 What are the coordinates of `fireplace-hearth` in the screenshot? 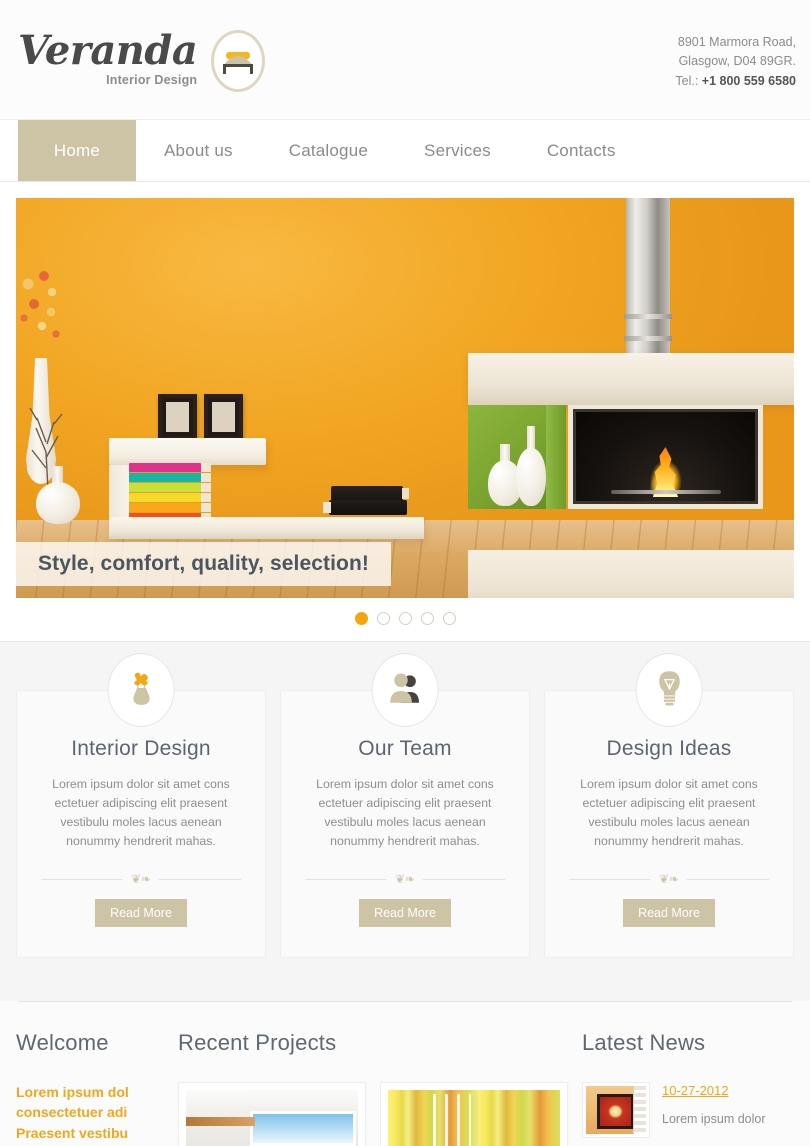 It's located at (631, 574).